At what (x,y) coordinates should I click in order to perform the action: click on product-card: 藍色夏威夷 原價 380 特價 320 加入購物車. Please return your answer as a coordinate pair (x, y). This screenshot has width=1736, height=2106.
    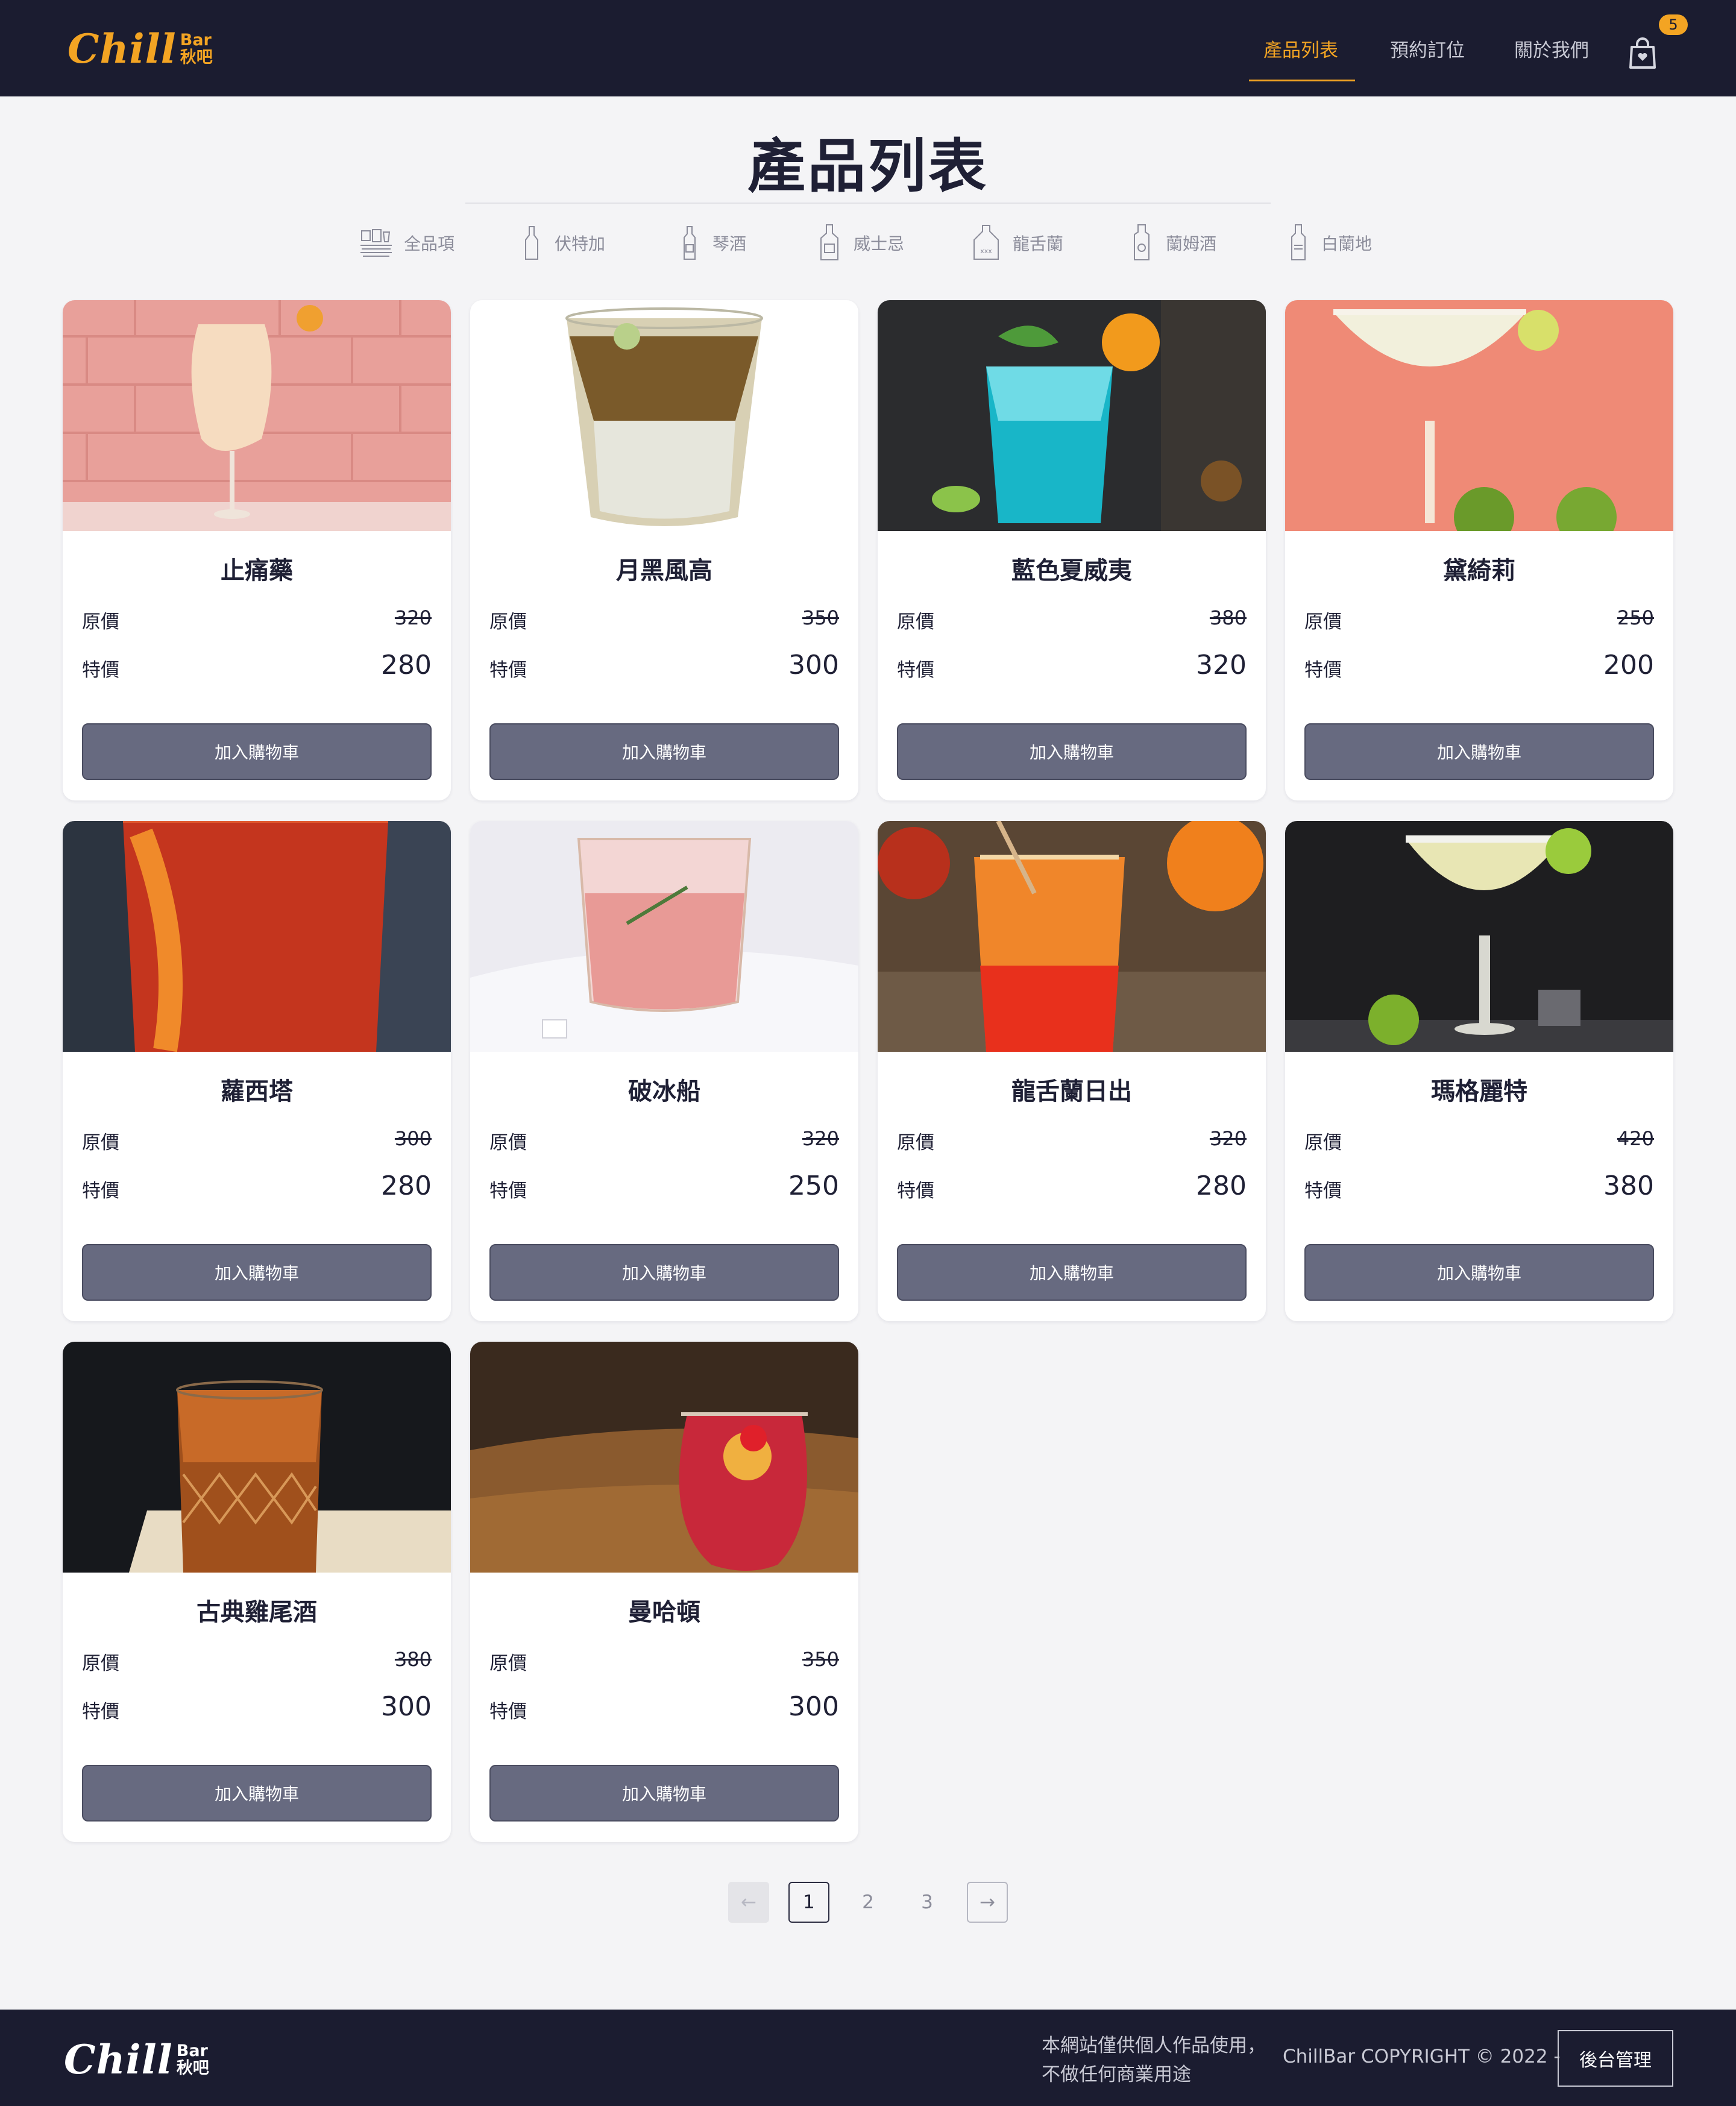
    Looking at the image, I should click on (1072, 550).